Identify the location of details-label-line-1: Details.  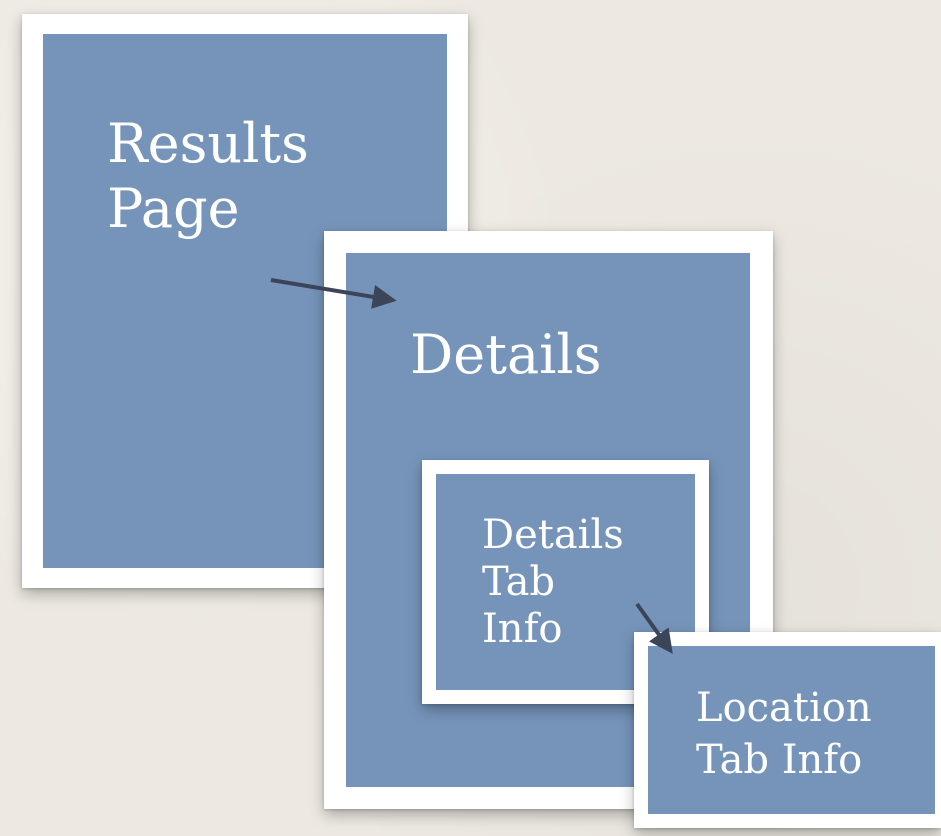
(506, 354).